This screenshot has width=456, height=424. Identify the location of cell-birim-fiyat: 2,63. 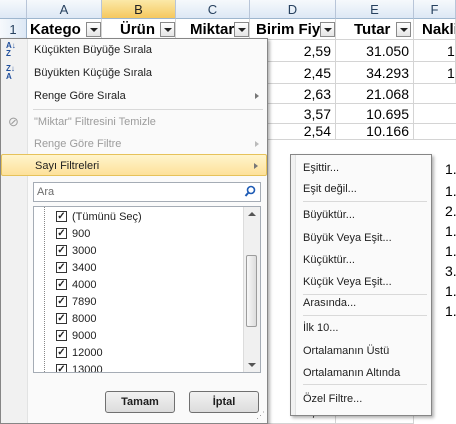
(302, 94).